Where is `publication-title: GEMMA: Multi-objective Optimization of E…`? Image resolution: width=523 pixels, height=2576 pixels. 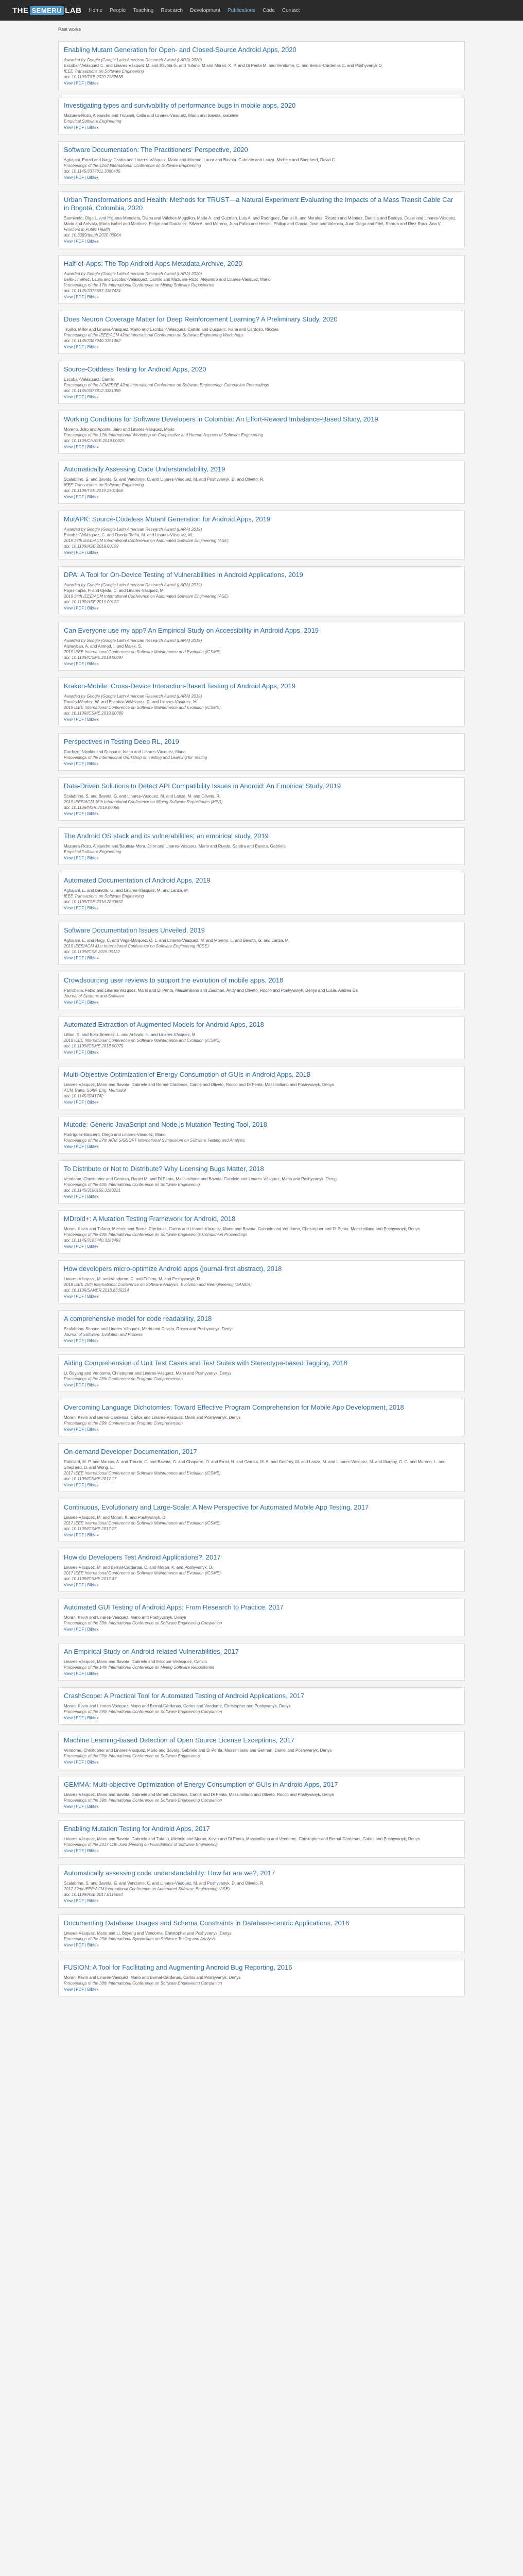
publication-title: GEMMA: Multi-objective Optimization of E… is located at coordinates (261, 1785).